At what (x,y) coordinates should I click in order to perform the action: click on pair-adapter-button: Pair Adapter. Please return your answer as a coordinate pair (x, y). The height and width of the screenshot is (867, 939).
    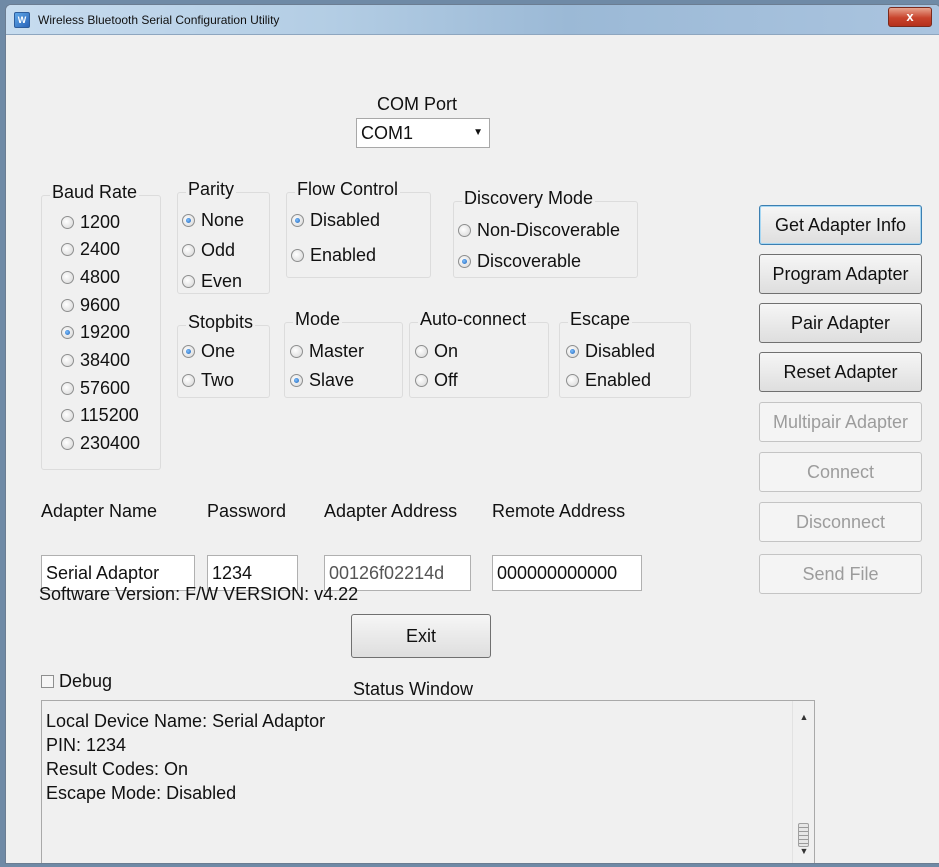
    Looking at the image, I should click on (840, 323).